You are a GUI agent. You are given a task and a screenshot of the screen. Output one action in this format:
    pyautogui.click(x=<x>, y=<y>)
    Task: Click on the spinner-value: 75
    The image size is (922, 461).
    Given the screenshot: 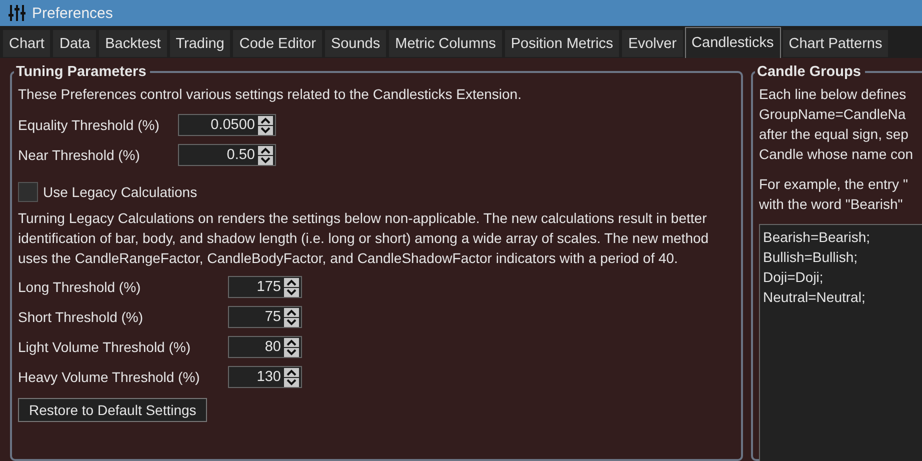 What is the action you would take?
    pyautogui.click(x=273, y=317)
    